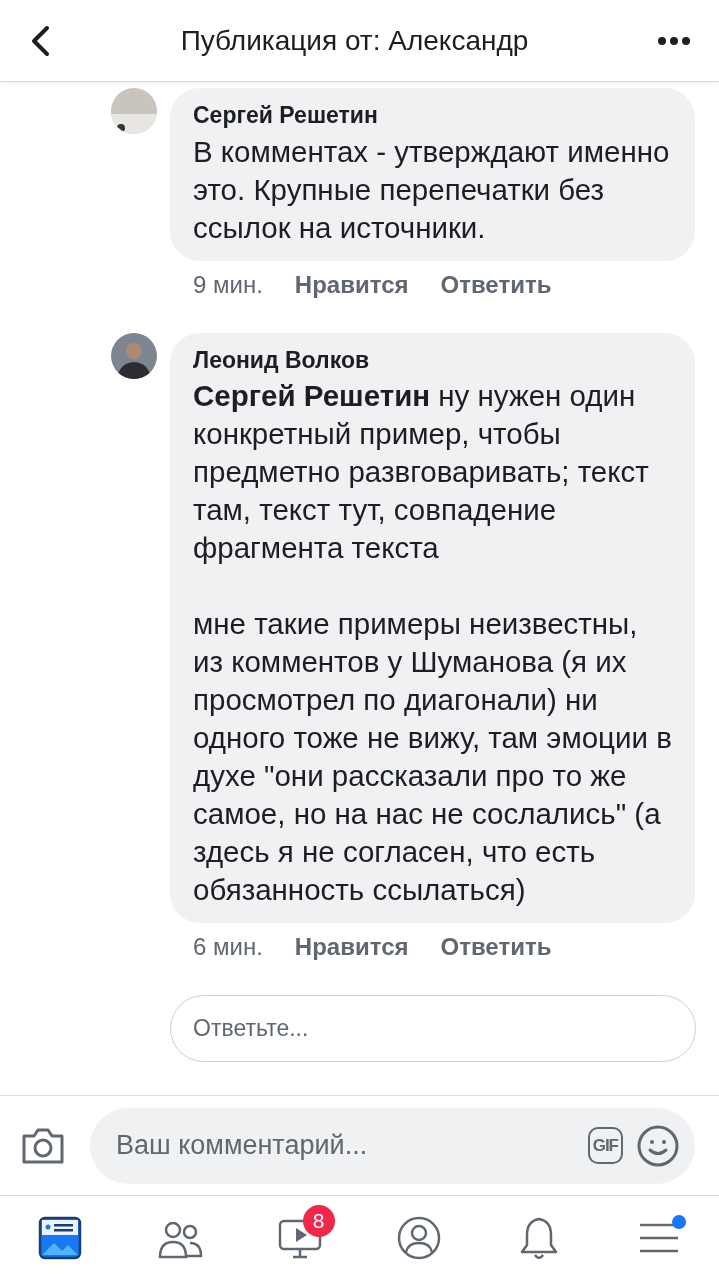  What do you see at coordinates (59, 1238) in the screenshot?
I see `news-feed-icon` at bounding box center [59, 1238].